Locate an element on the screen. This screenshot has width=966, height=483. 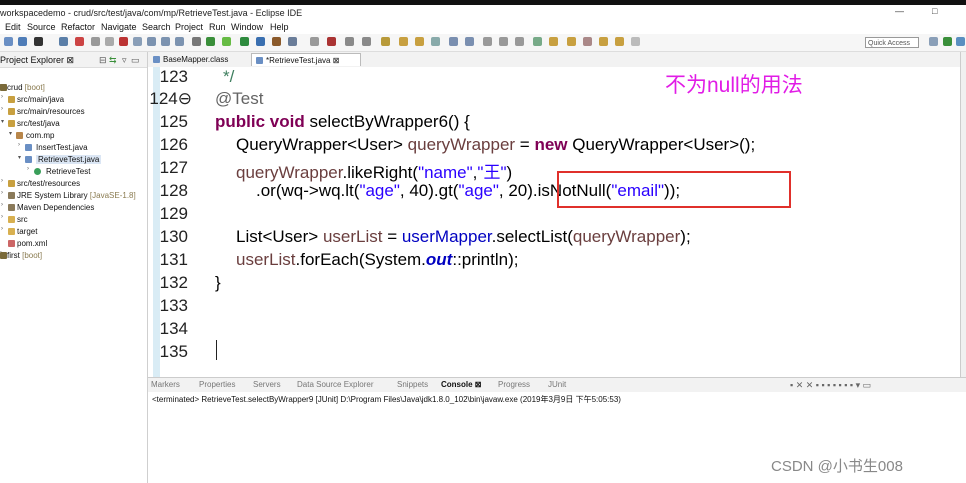
text-cursor is located at coordinates (216, 350).